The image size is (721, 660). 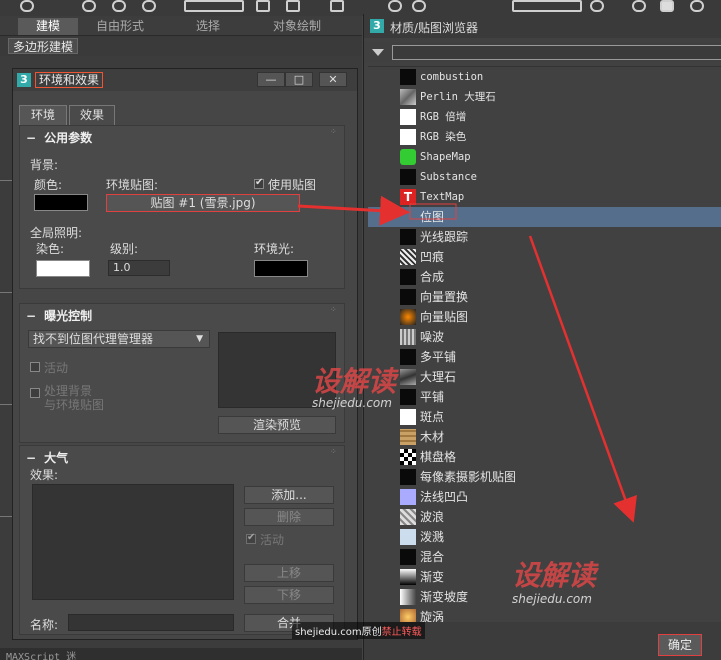 What do you see at coordinates (338, 632) in the screenshot?
I see `footer-site: shejiedu.com原创` at bounding box center [338, 632].